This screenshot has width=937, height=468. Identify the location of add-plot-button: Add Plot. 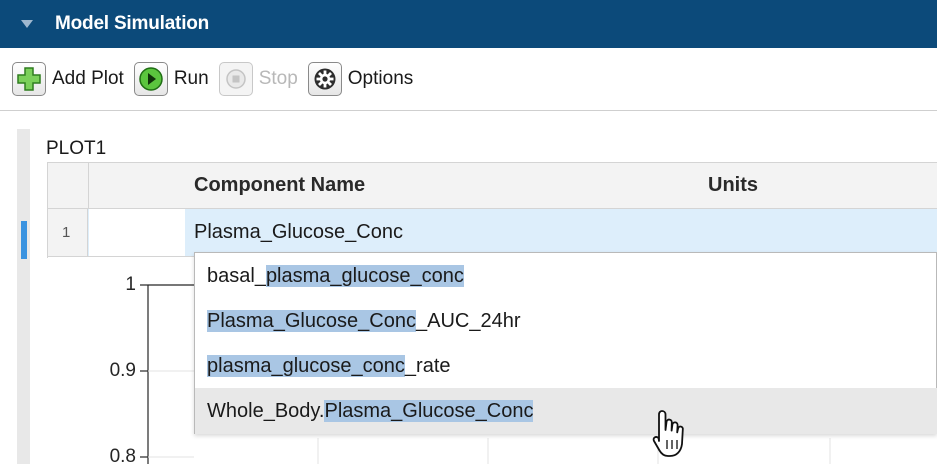
(70, 79).